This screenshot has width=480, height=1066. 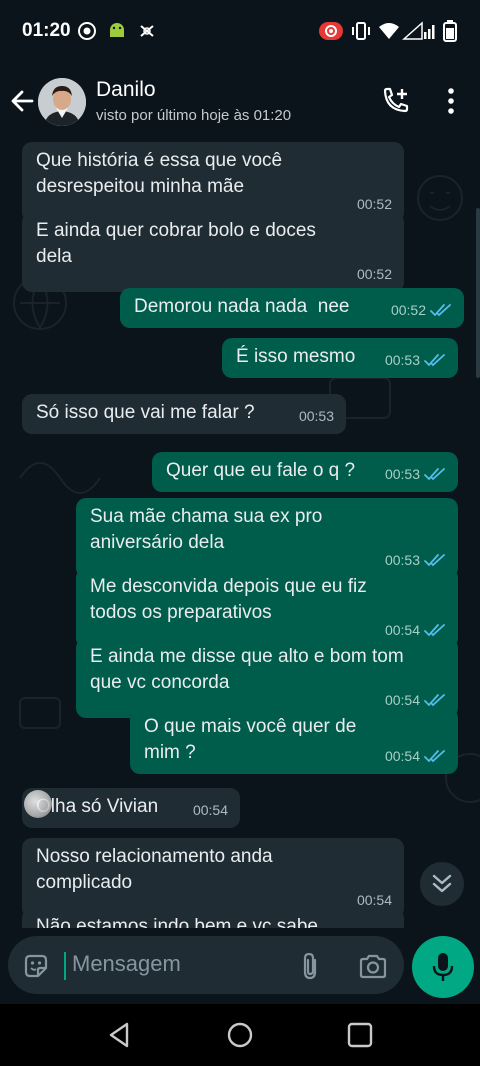 What do you see at coordinates (240, 101) in the screenshot?
I see `chat-header: Danilo visto por último hoje às 01:20` at bounding box center [240, 101].